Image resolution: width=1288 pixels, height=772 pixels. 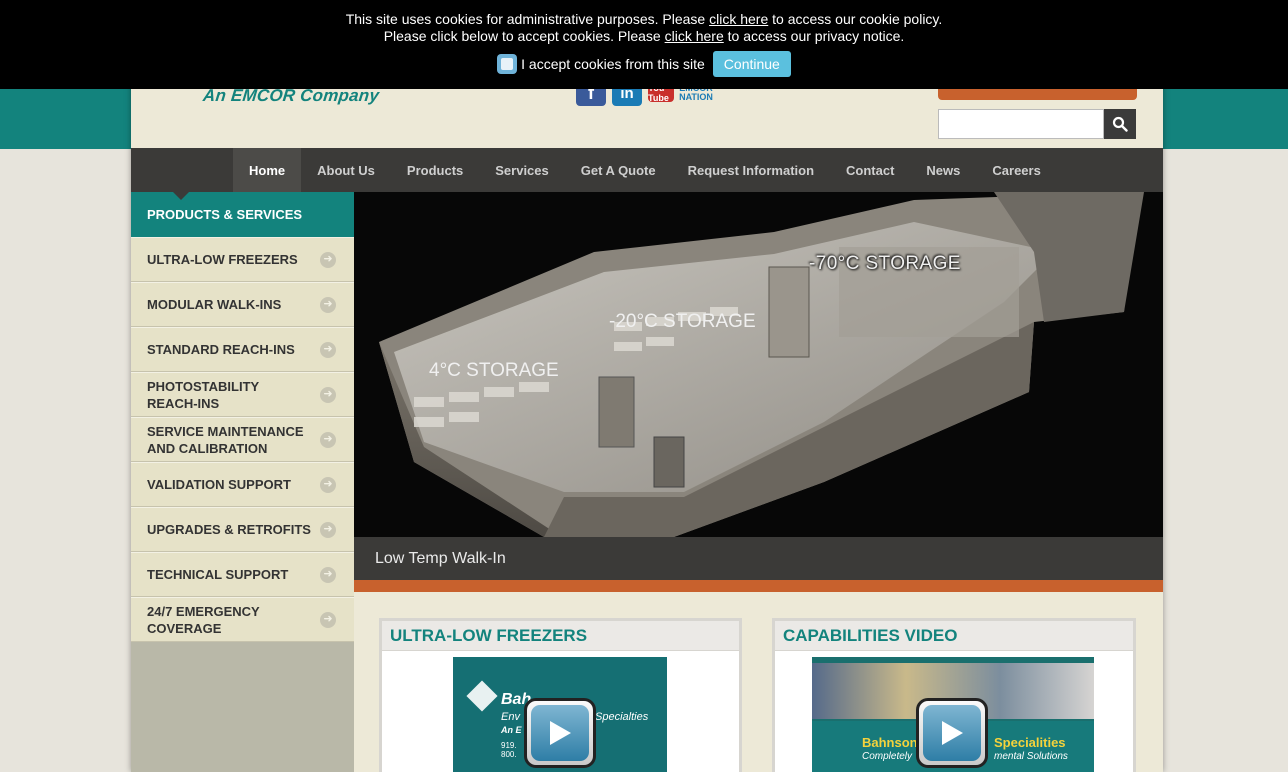 What do you see at coordinates (482, 696) in the screenshot?
I see `brand-logo-icon` at bounding box center [482, 696].